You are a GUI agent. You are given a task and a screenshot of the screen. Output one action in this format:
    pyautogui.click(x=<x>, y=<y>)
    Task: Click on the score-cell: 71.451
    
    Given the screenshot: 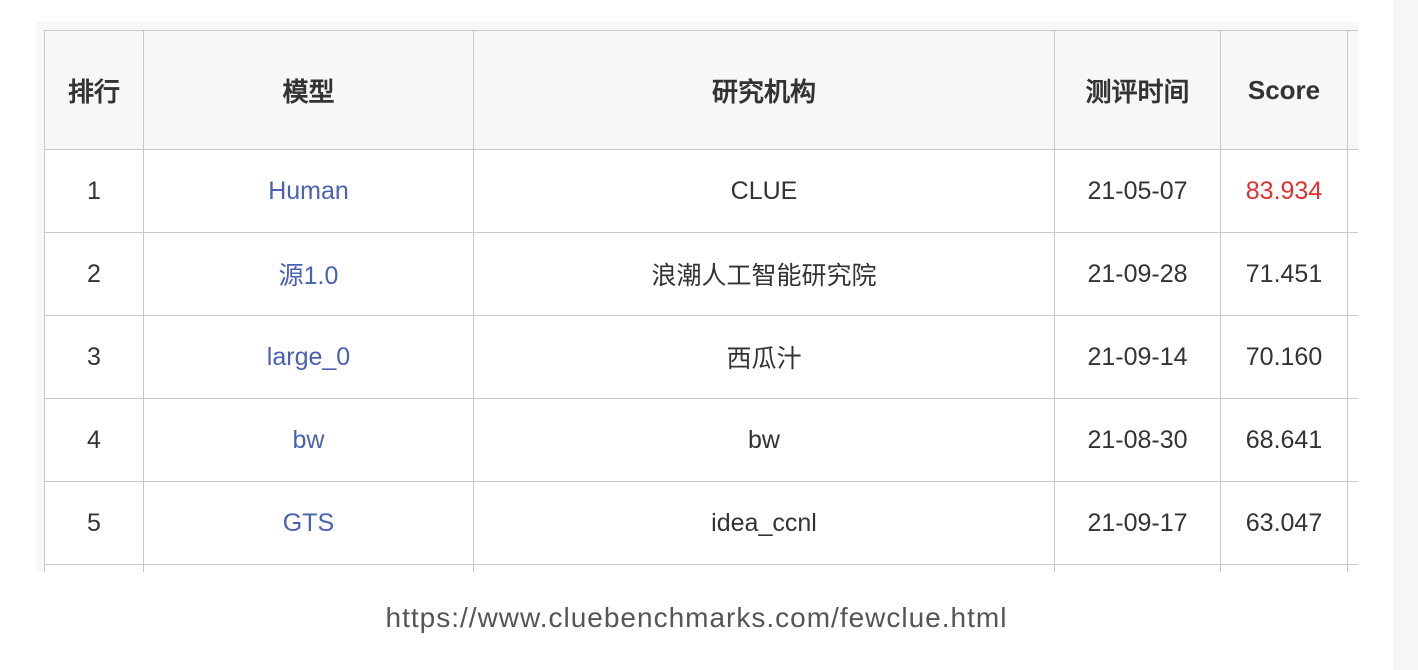 What is the action you would take?
    pyautogui.click(x=1284, y=274)
    